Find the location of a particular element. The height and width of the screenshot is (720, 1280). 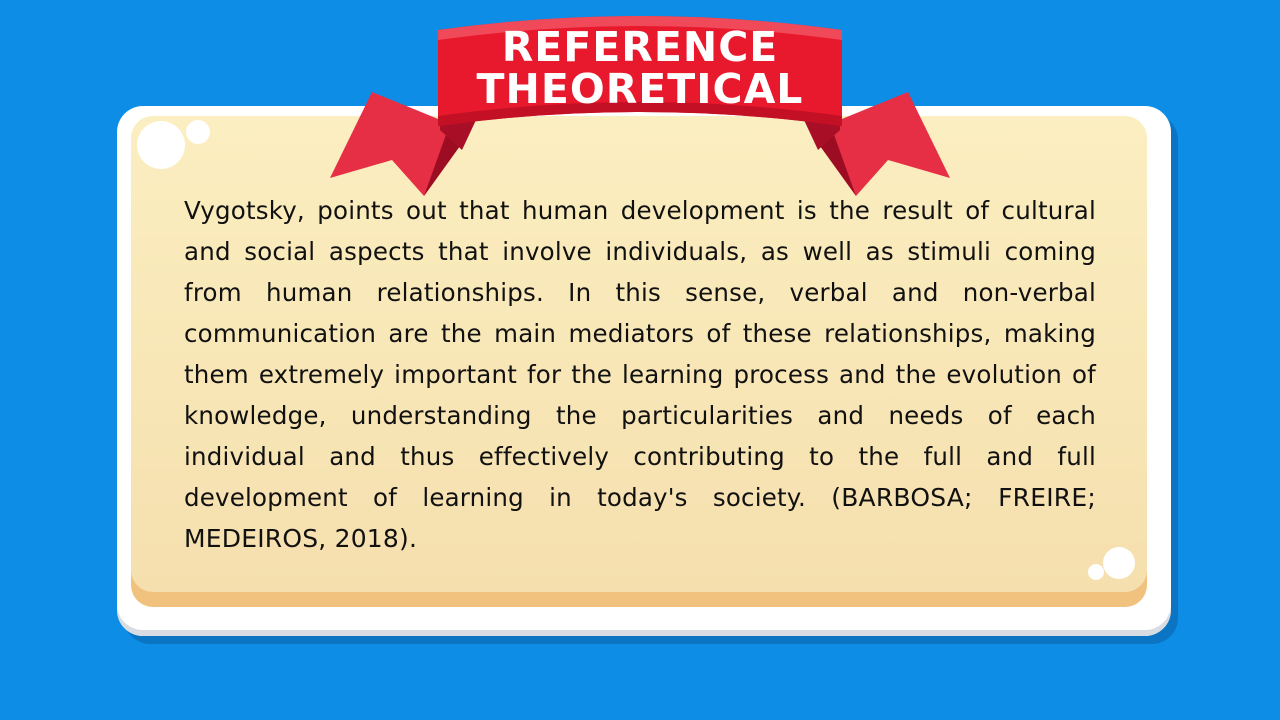

banner-title-line-1: REFERENCE is located at coordinates (640, 47).